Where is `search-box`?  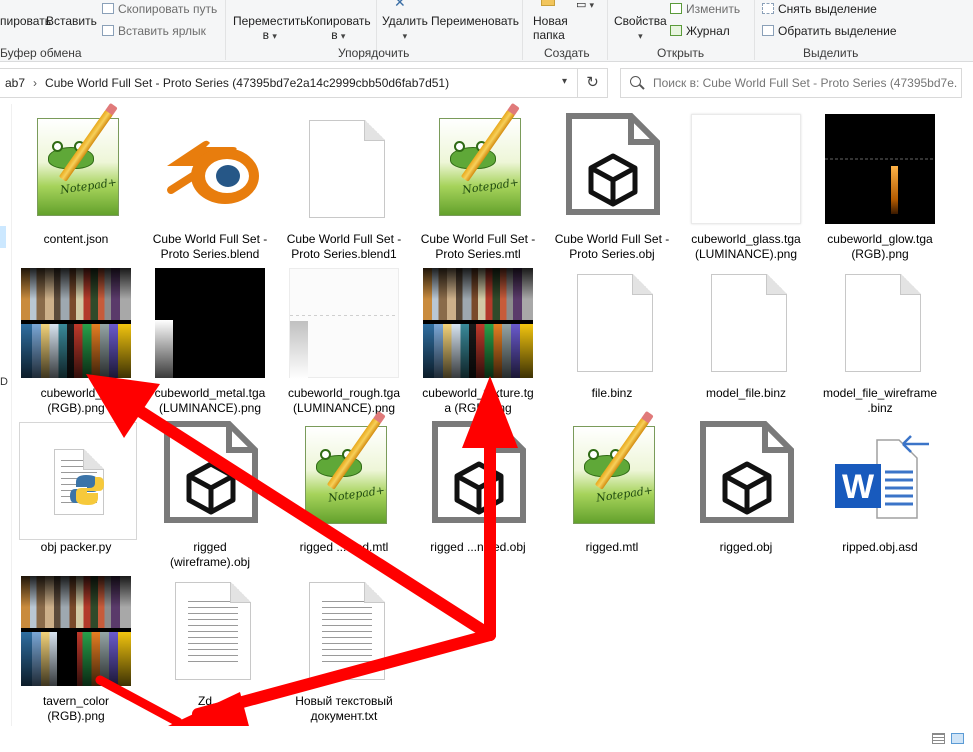 search-box is located at coordinates (791, 83).